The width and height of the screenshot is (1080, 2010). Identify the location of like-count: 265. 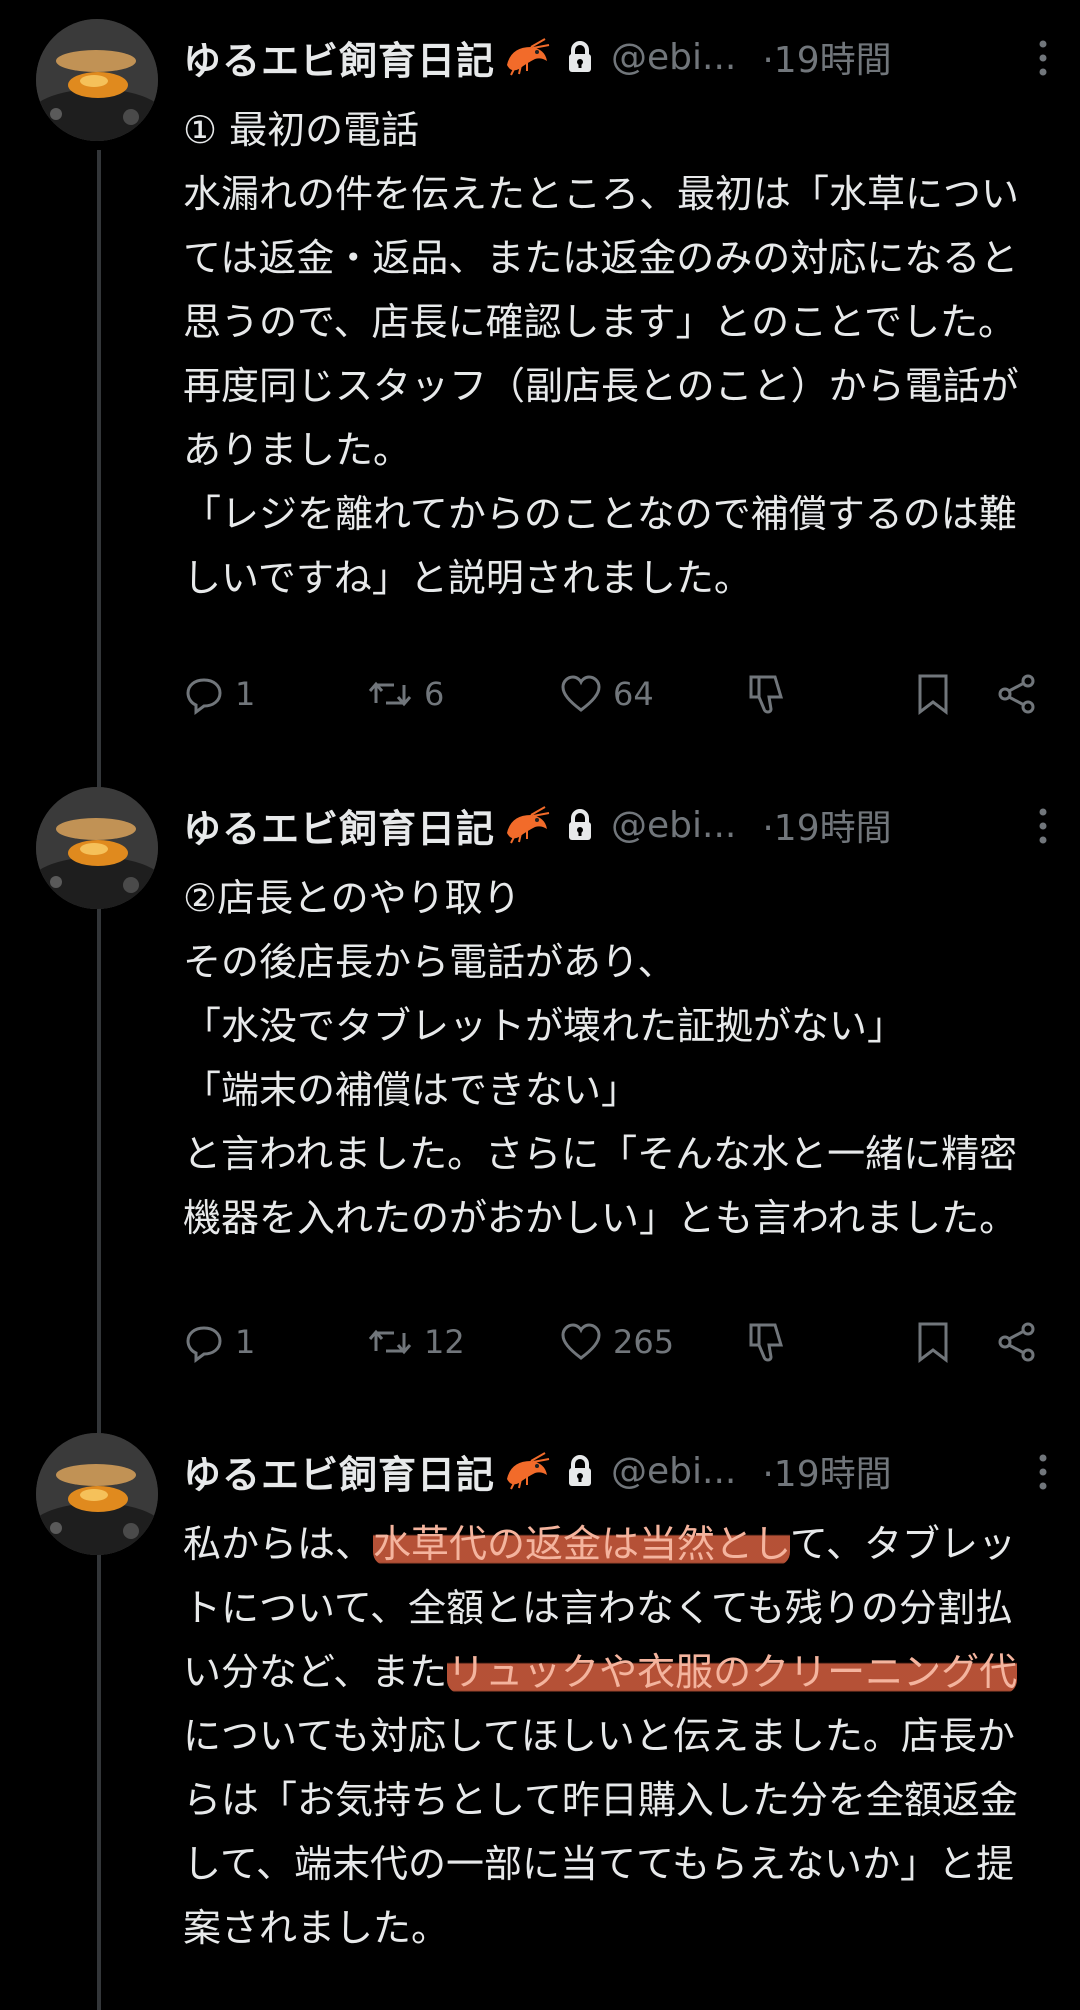
(644, 1342).